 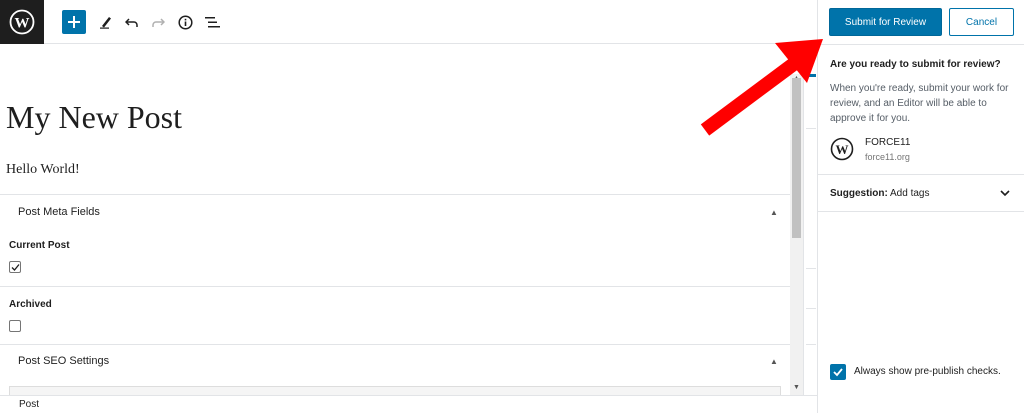 What do you see at coordinates (761, 87) in the screenshot?
I see `annotation-arrow-icon` at bounding box center [761, 87].